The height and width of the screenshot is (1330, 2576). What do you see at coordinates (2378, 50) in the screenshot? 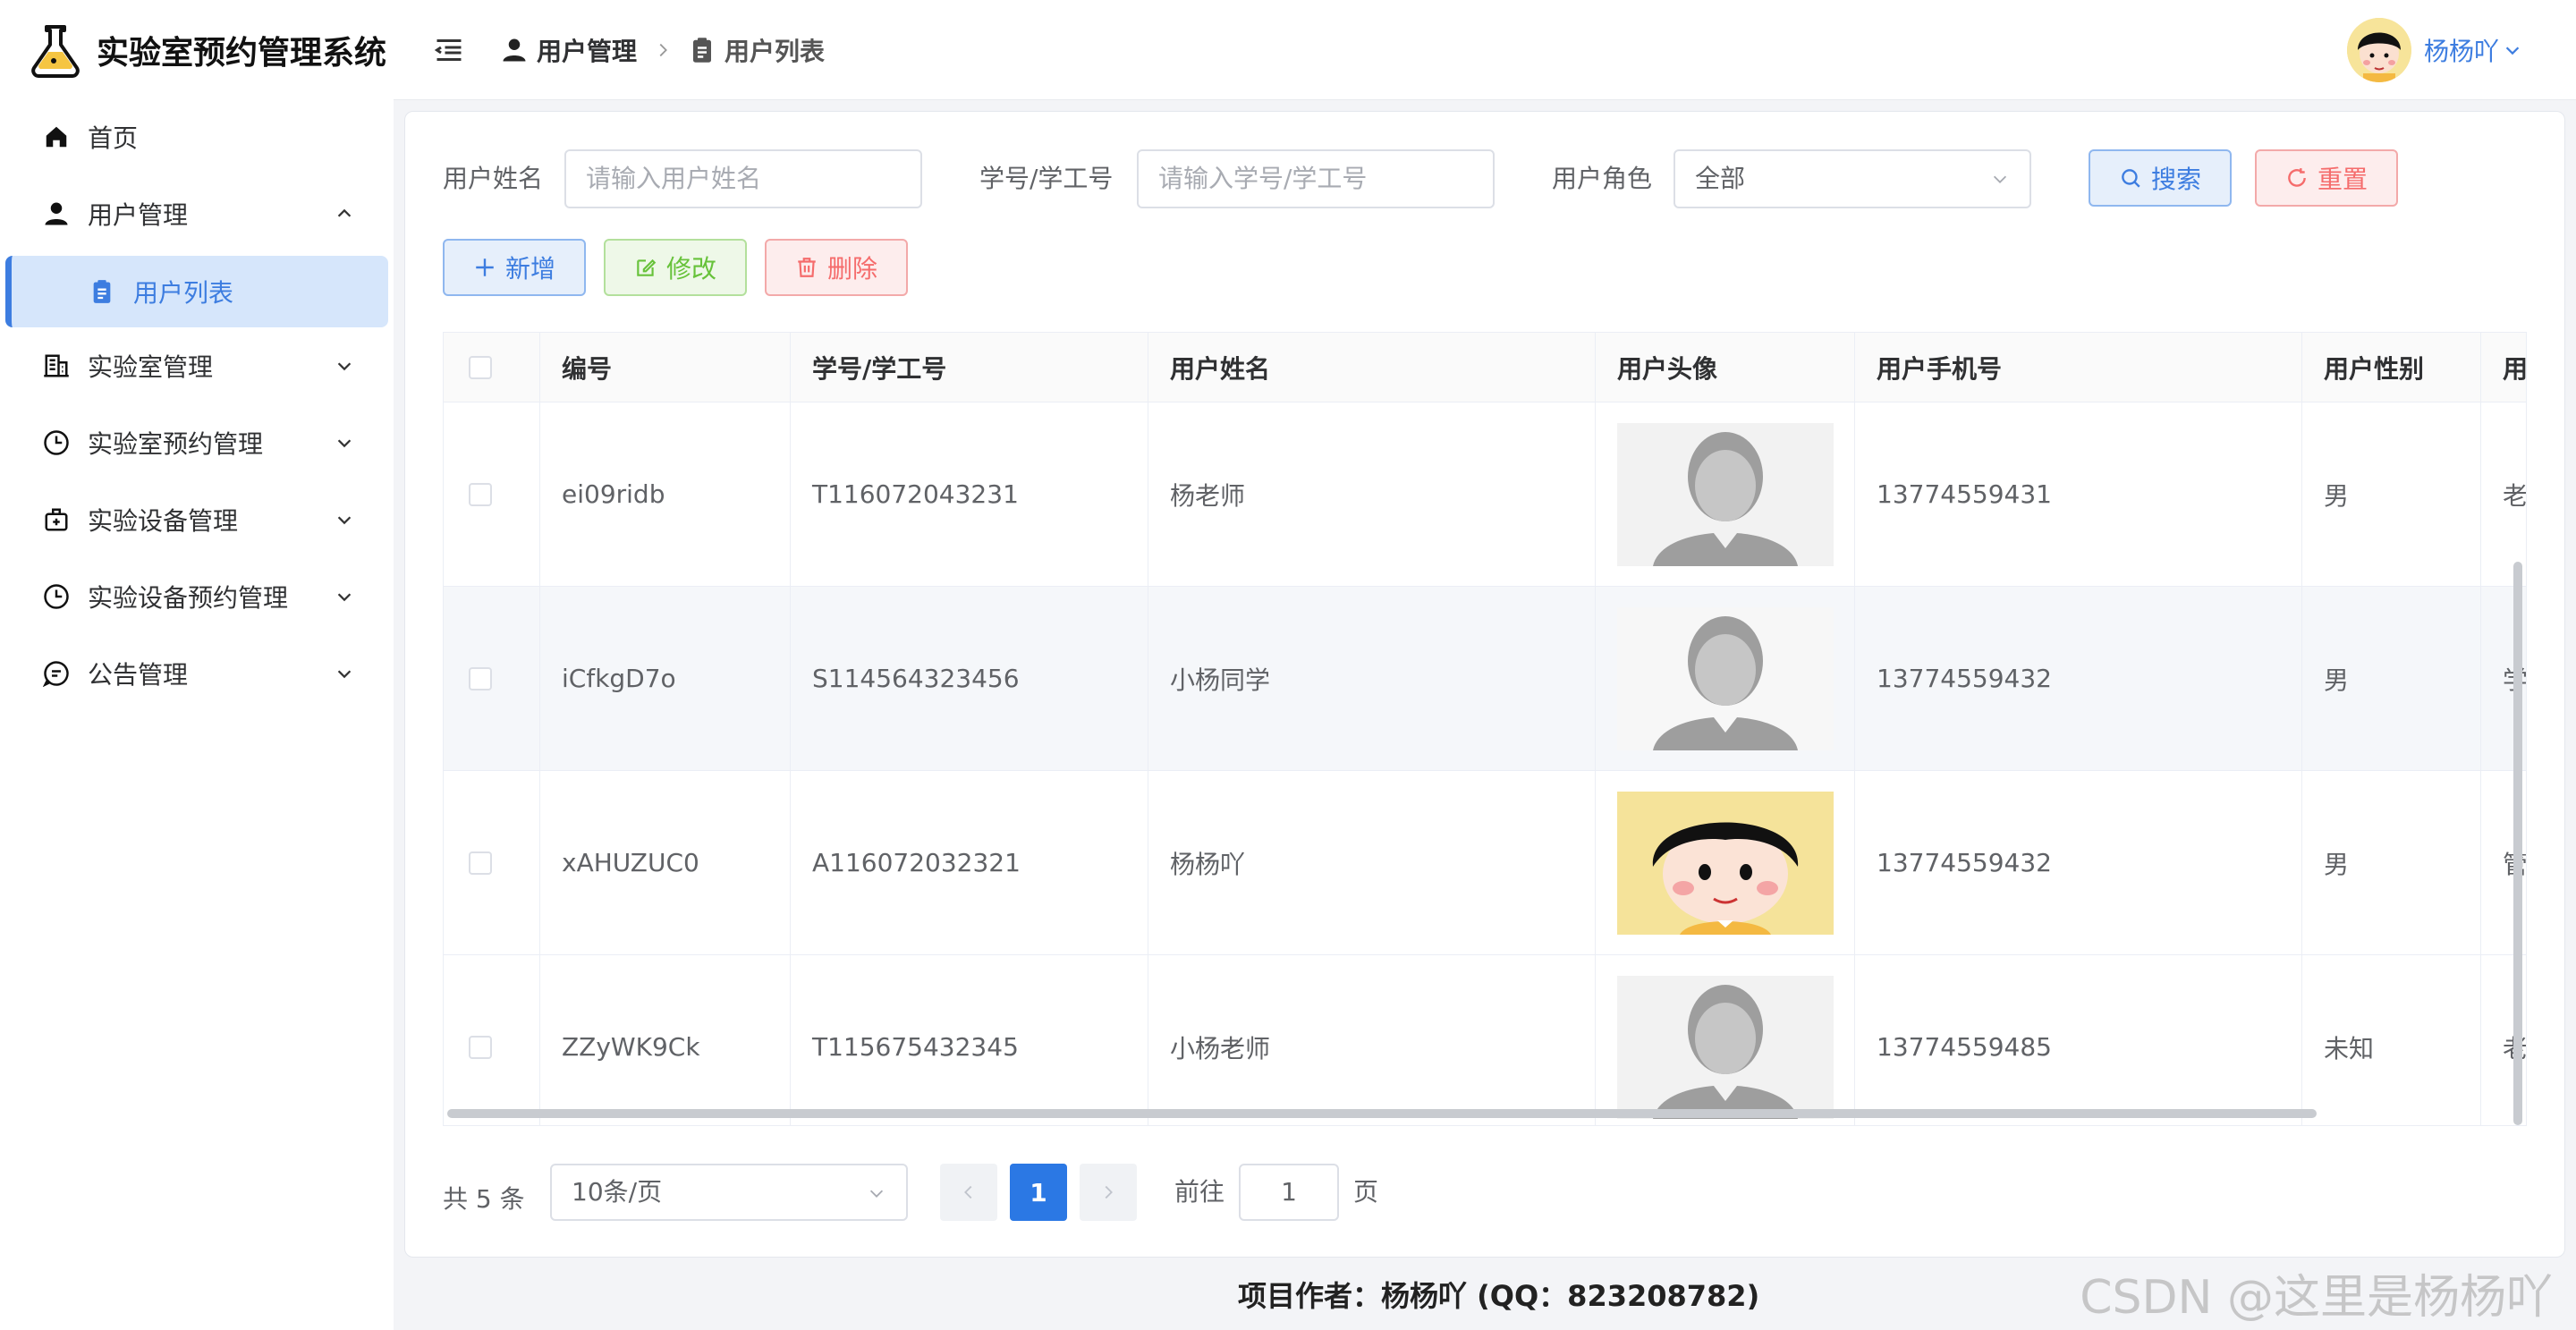
I see `avatar` at bounding box center [2378, 50].